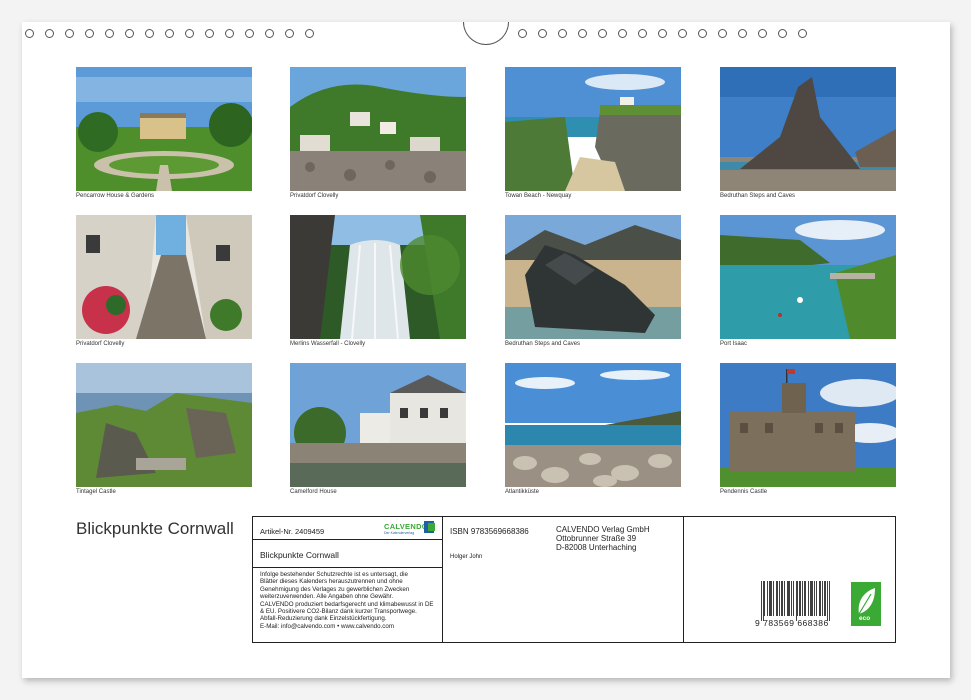  I want to click on photo-caption: Merlins Wasserfall - Clovelly, so click(328, 344).